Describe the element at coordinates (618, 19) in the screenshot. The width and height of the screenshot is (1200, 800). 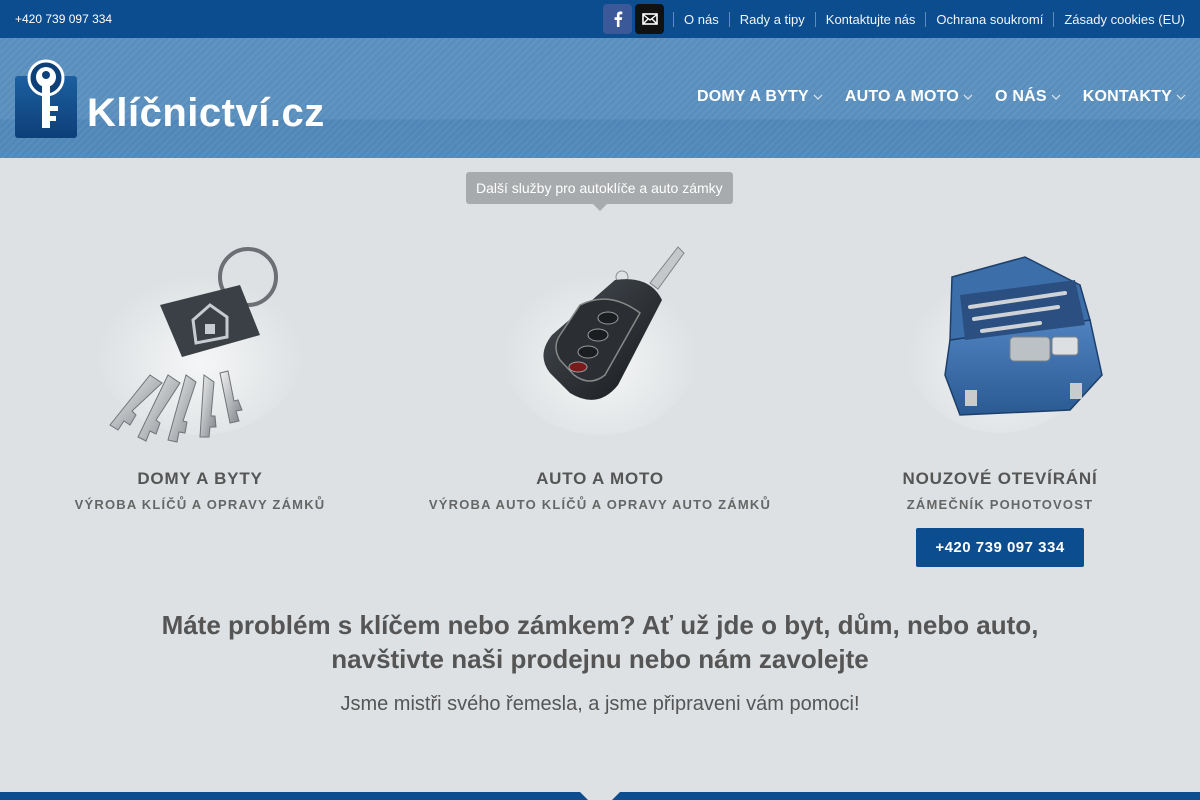
I see `facebook-icon` at that location.